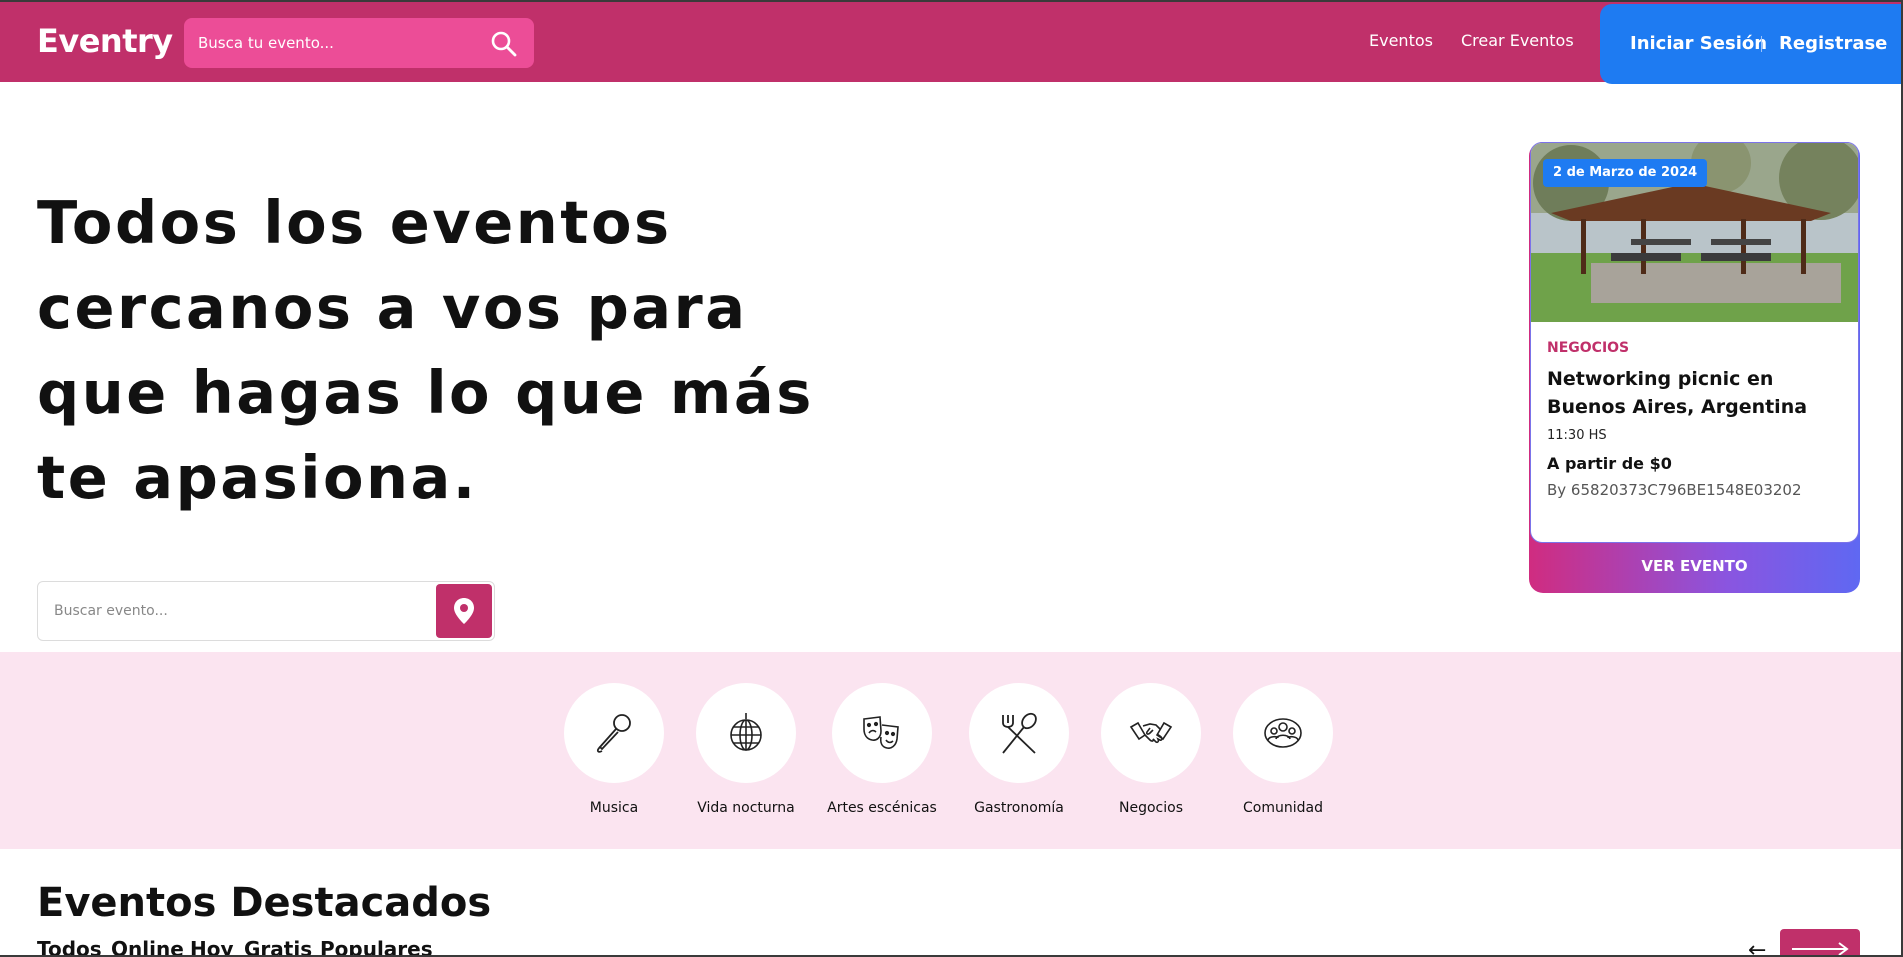 The height and width of the screenshot is (957, 1903). I want to click on category-label: Vida nocturna, so click(746, 808).